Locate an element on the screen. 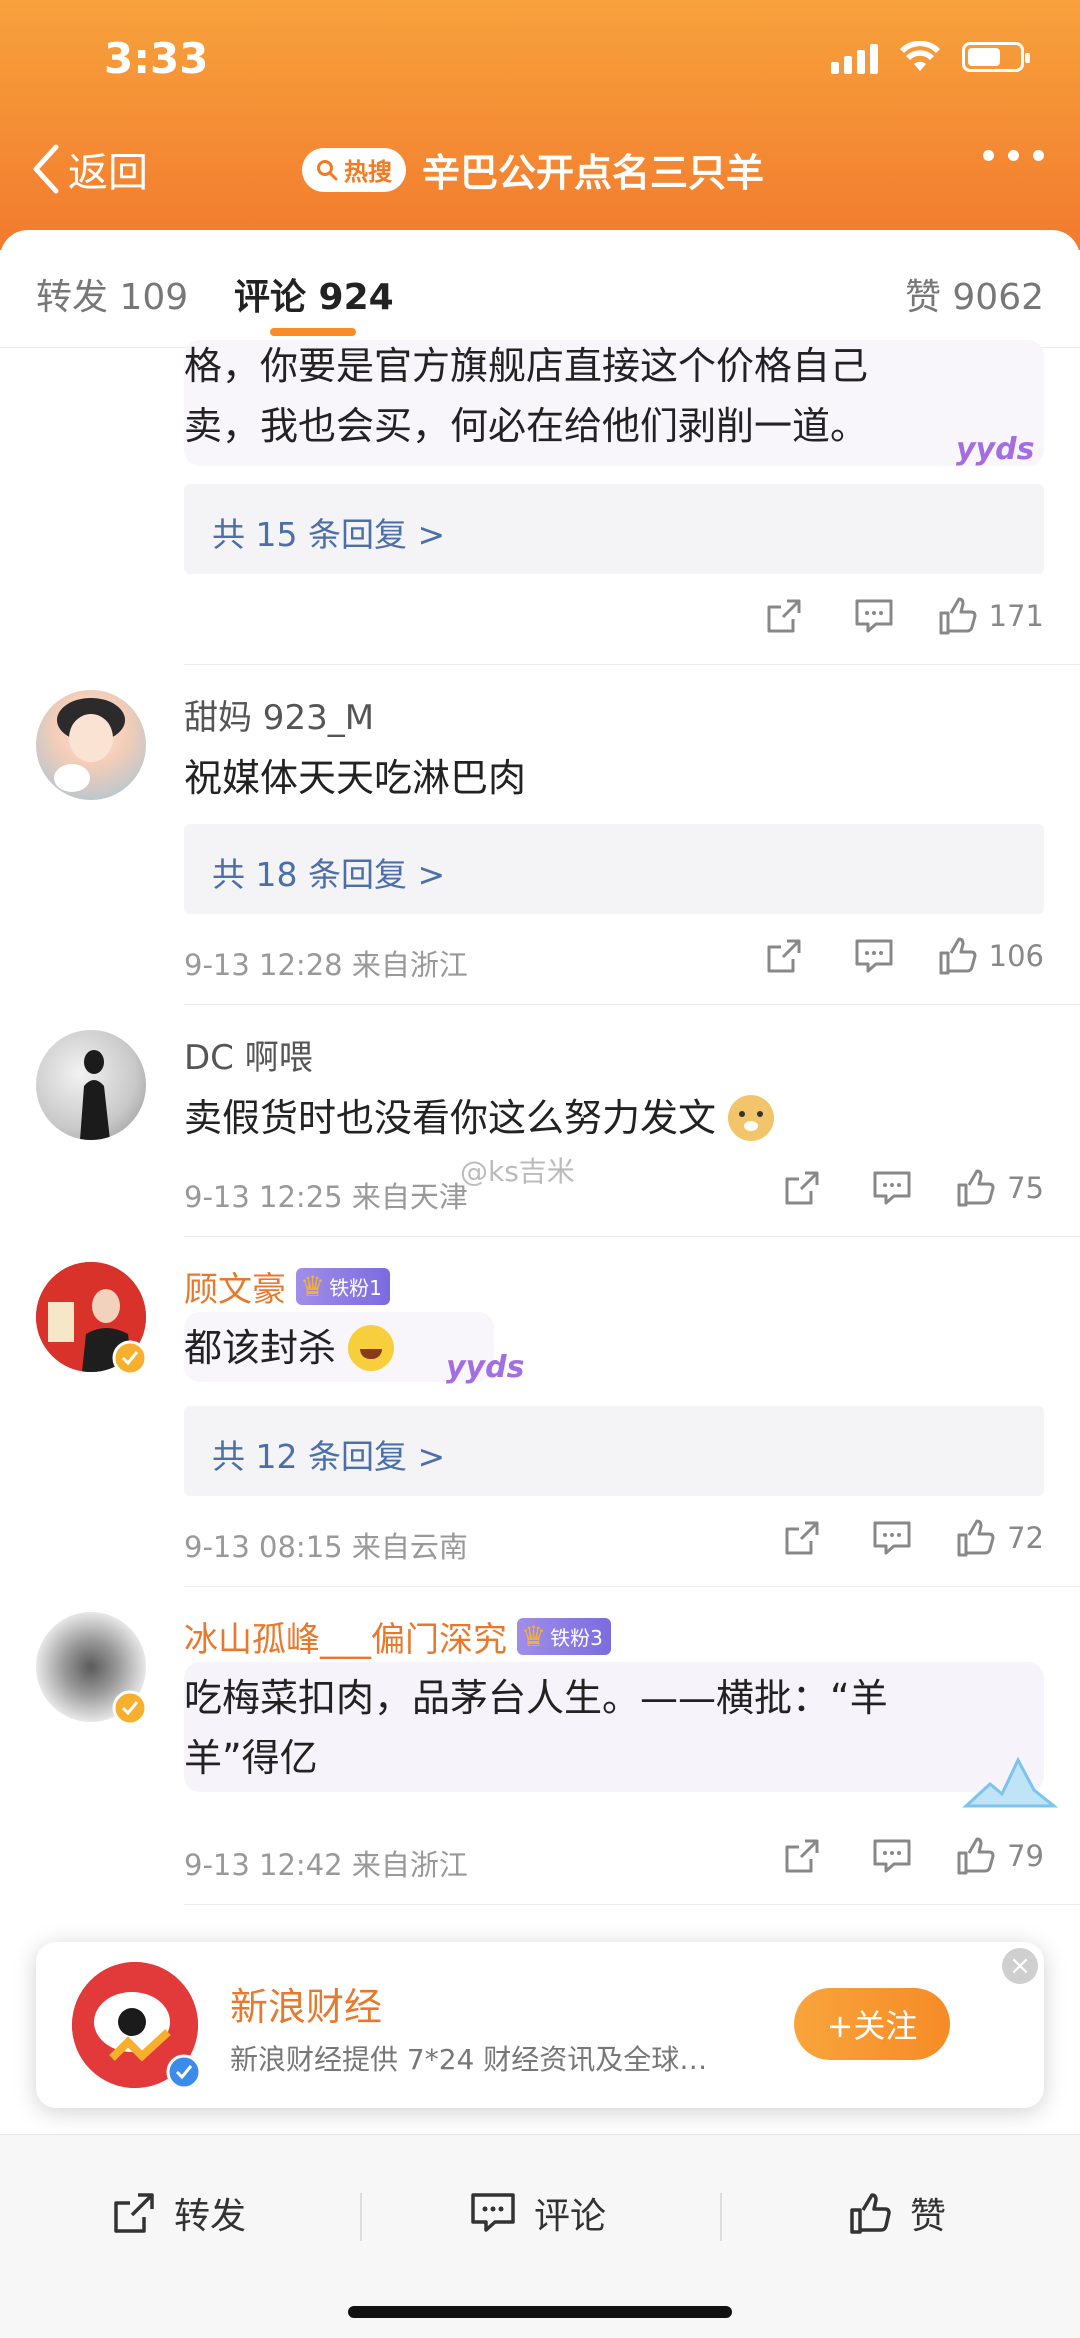 The image size is (1080, 2338). back-button: 返回 is located at coordinates (89, 169).